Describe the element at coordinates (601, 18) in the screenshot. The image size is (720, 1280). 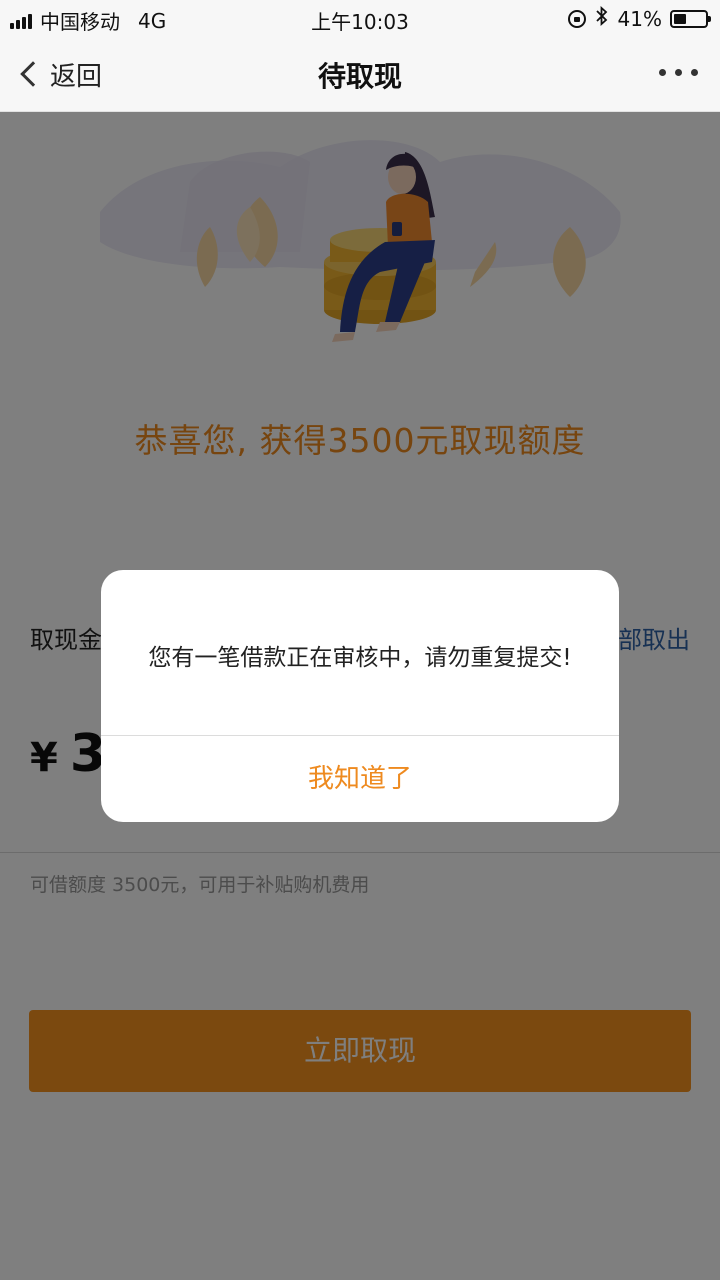
I see `bluetooth-icon` at that location.